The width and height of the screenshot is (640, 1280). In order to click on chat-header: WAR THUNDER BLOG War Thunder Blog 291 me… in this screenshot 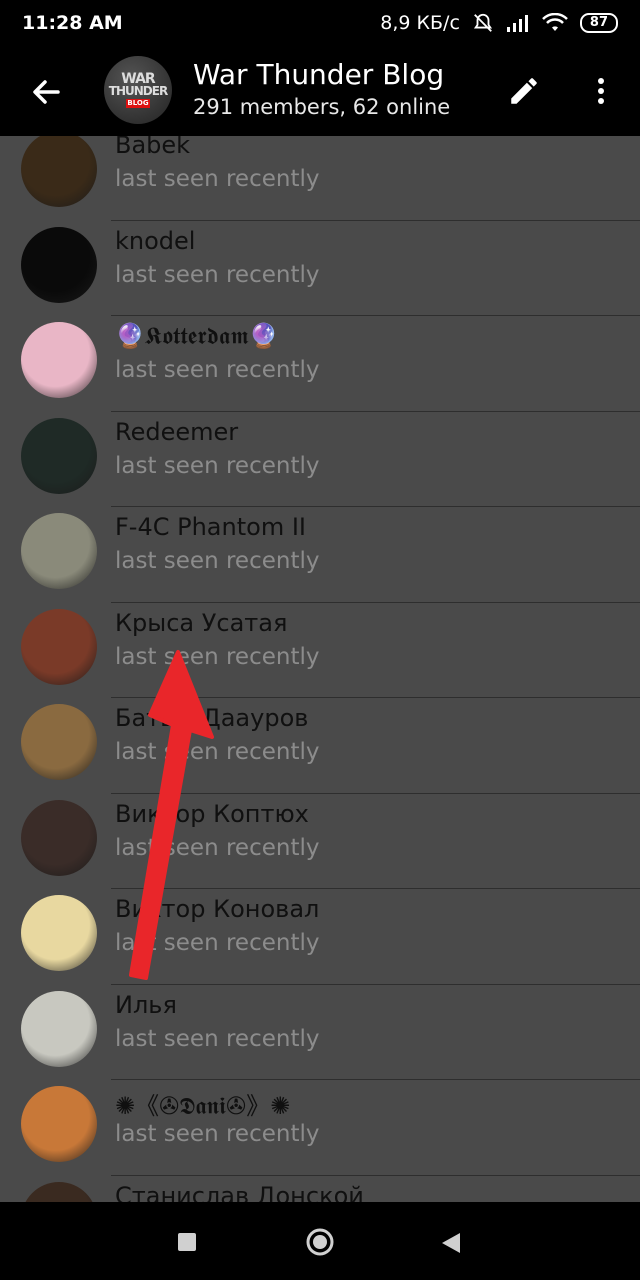, I will do `click(320, 91)`.